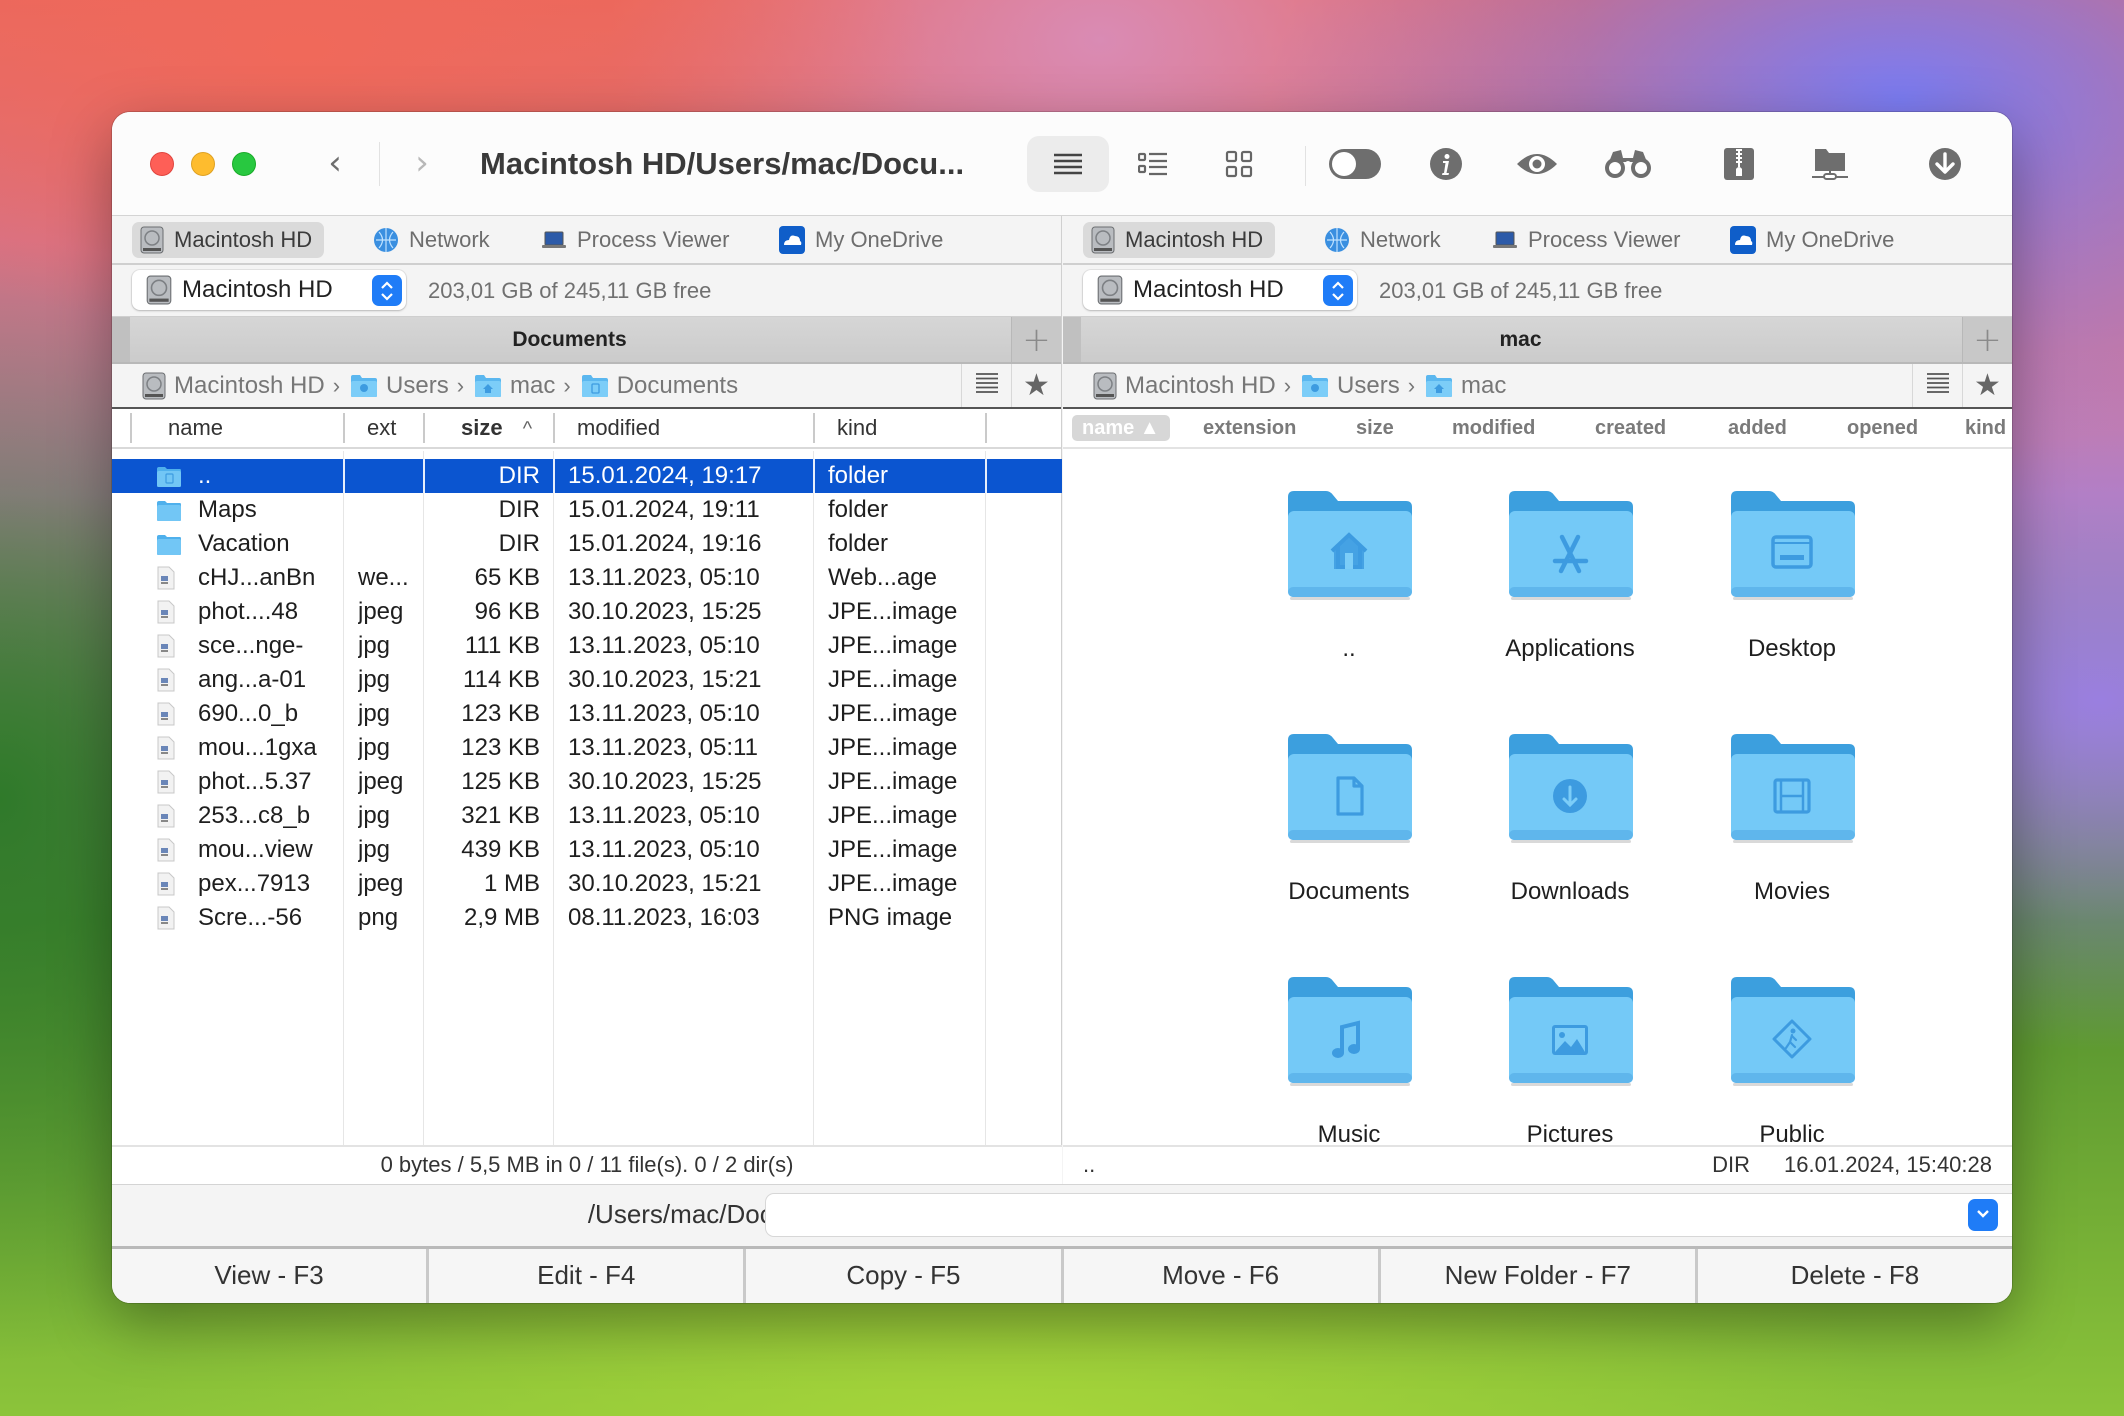 The width and height of the screenshot is (2124, 1416). Describe the element at coordinates (1121, 428) in the screenshot. I see `column-header-name: name ▲` at that location.